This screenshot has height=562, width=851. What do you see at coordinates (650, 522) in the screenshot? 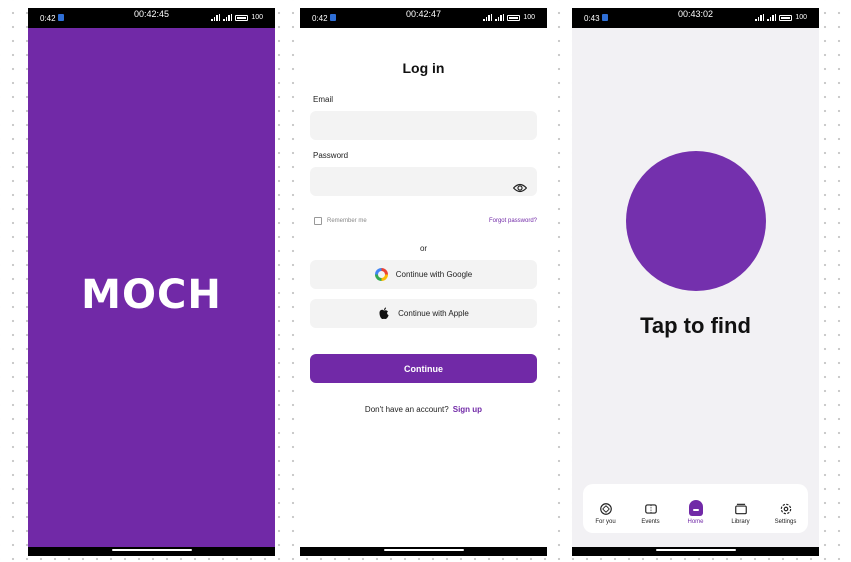
I see `tab-label: Events` at bounding box center [650, 522].